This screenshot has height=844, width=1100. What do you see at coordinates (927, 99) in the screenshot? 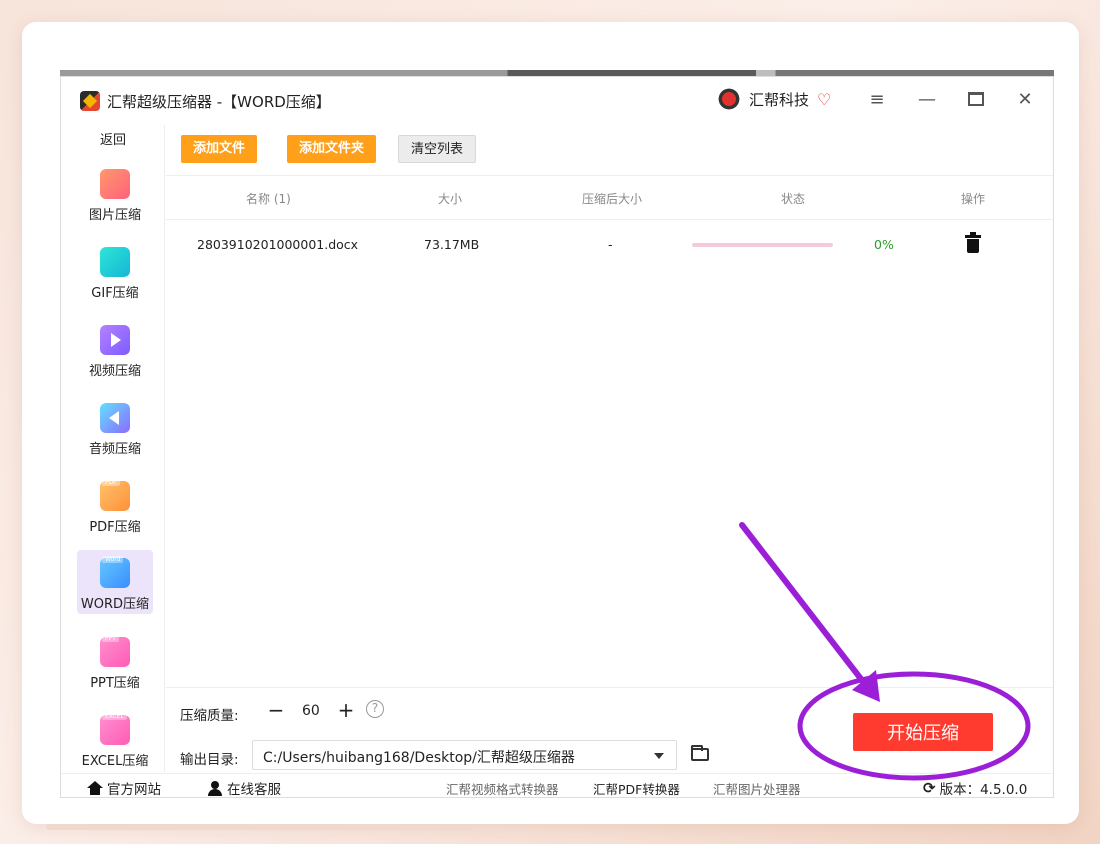
I see `minimize-icon: —` at bounding box center [927, 99].